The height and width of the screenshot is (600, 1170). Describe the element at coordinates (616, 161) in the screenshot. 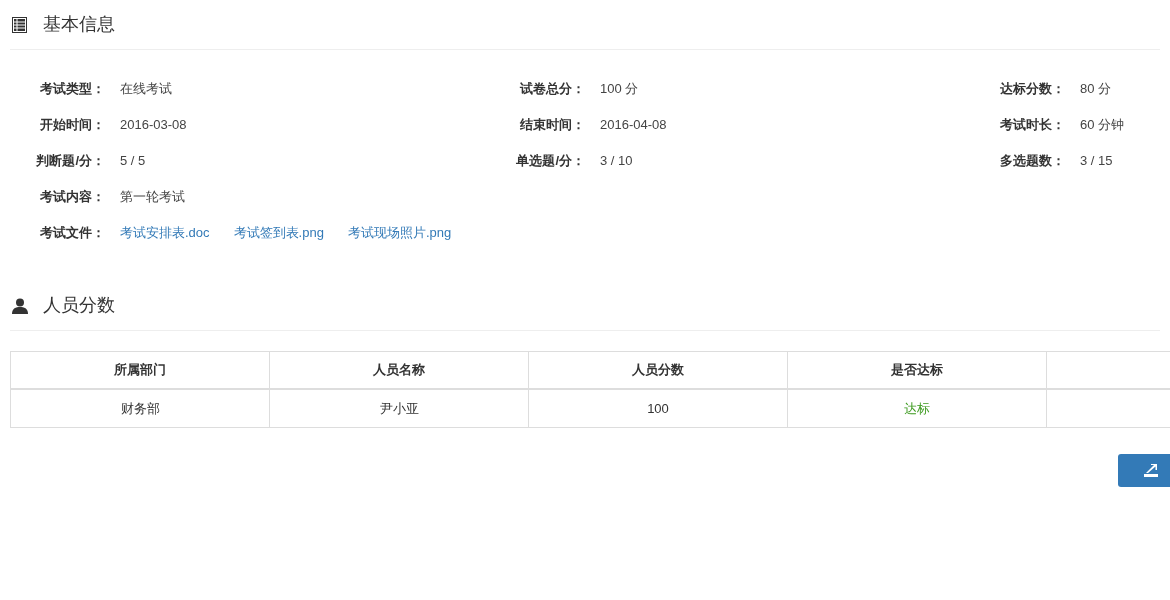

I see `field-value: 3 / 10` at that location.